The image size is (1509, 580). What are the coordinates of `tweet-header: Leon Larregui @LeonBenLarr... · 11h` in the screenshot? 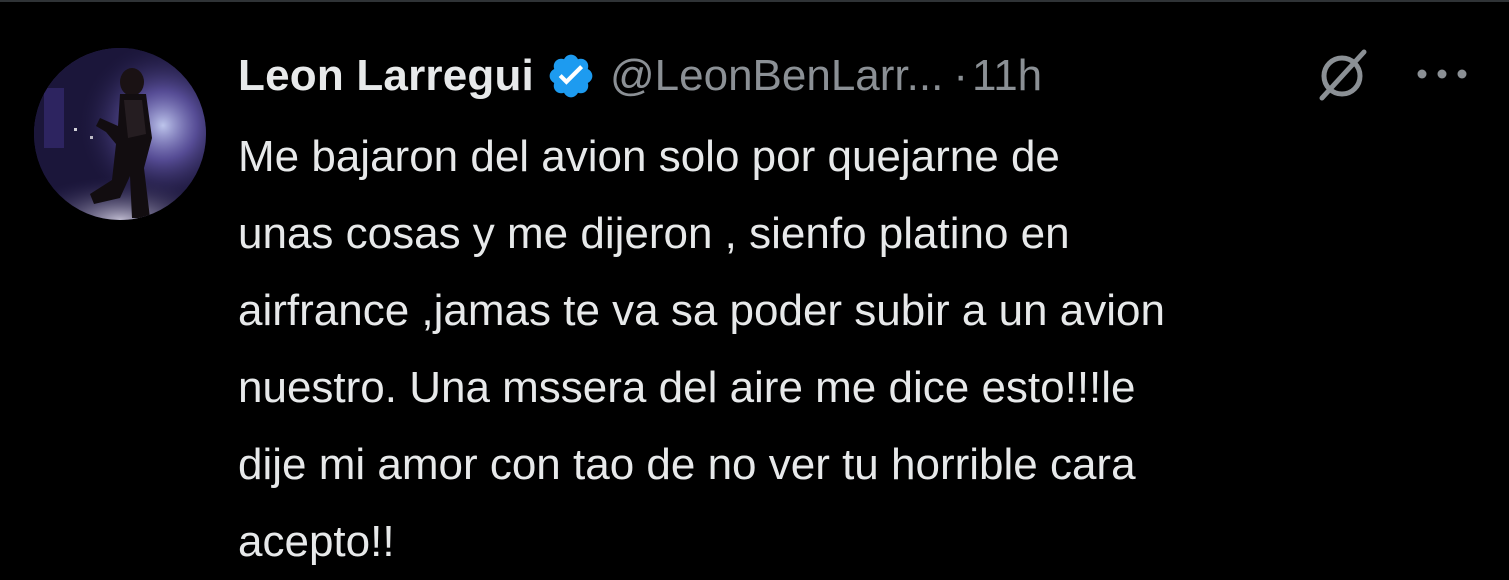 It's located at (863, 76).